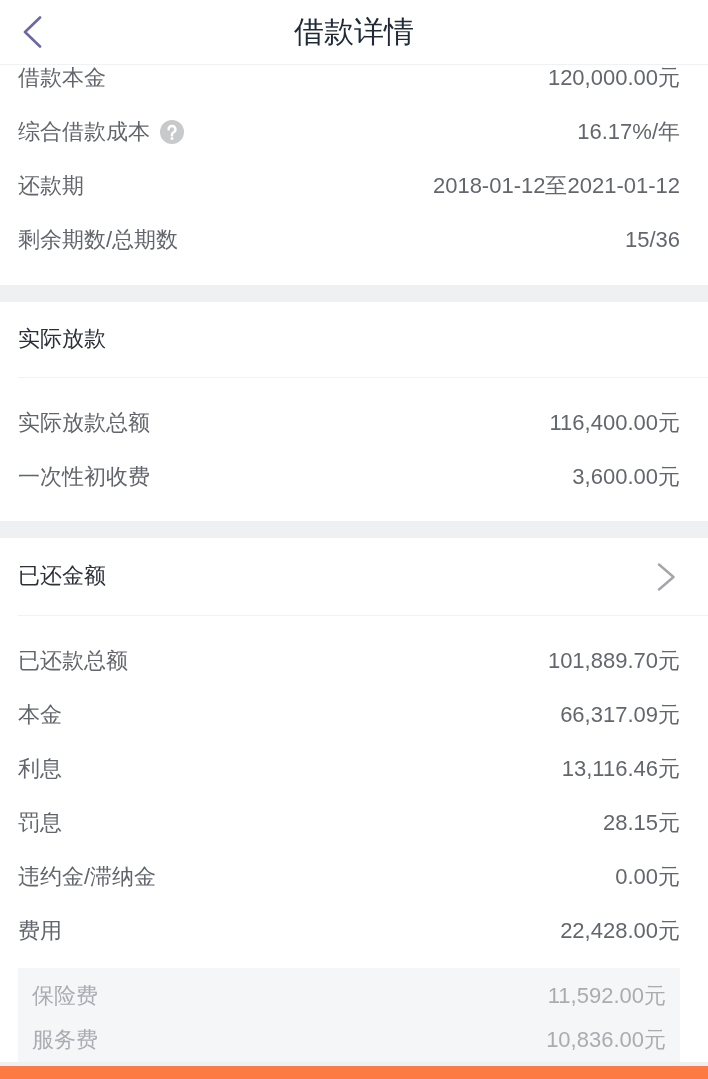  I want to click on row-label: 罚息, so click(40, 823).